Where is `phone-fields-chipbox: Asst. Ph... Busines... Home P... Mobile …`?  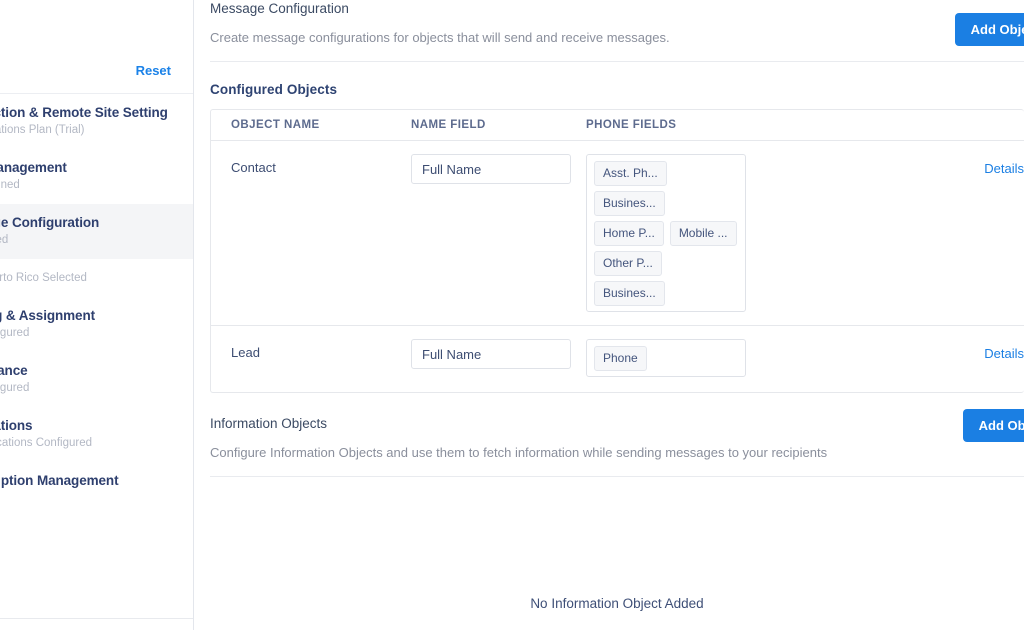
phone-fields-chipbox: Asst. Ph... Busines... Home P... Mobile … is located at coordinates (666, 233).